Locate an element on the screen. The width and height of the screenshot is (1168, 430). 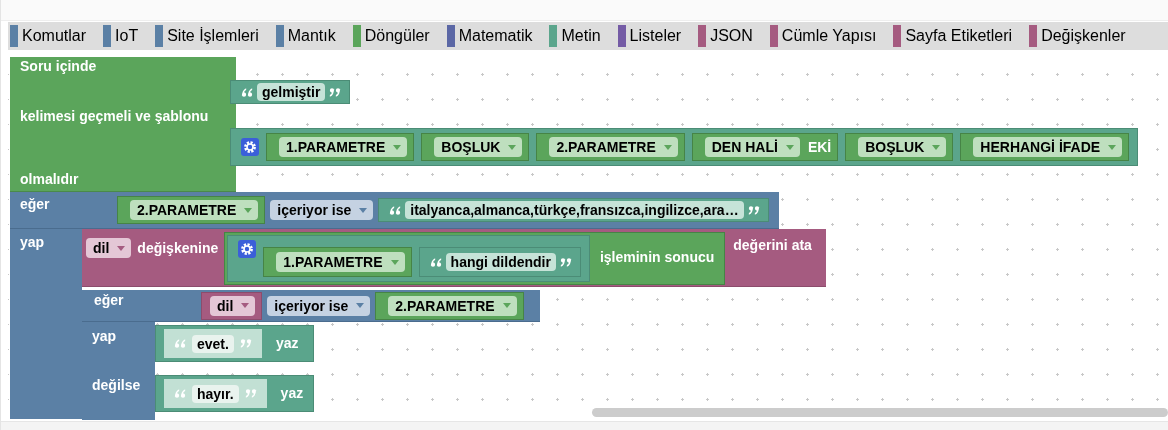
toolbox-category: Mantık is located at coordinates (305, 36).